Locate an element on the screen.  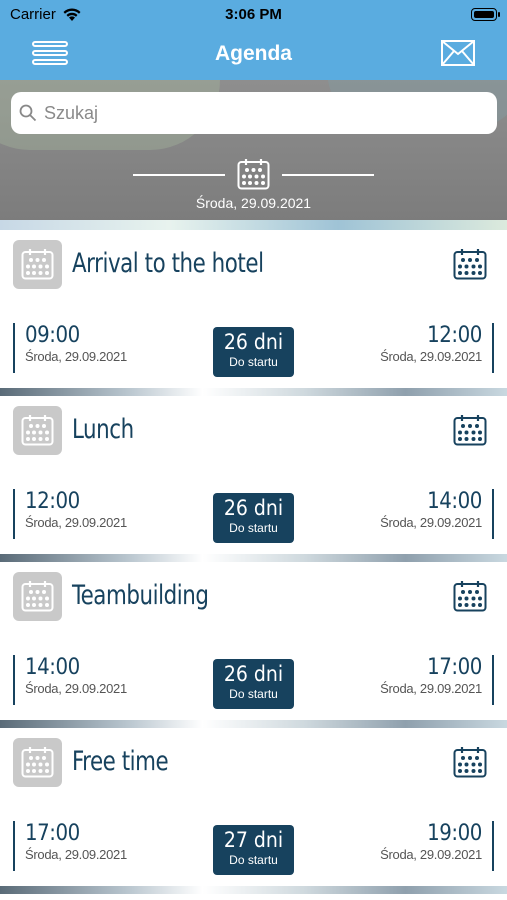
end-time-block: 17:00 Środa, 29.09.2021 is located at coordinates (437, 680).